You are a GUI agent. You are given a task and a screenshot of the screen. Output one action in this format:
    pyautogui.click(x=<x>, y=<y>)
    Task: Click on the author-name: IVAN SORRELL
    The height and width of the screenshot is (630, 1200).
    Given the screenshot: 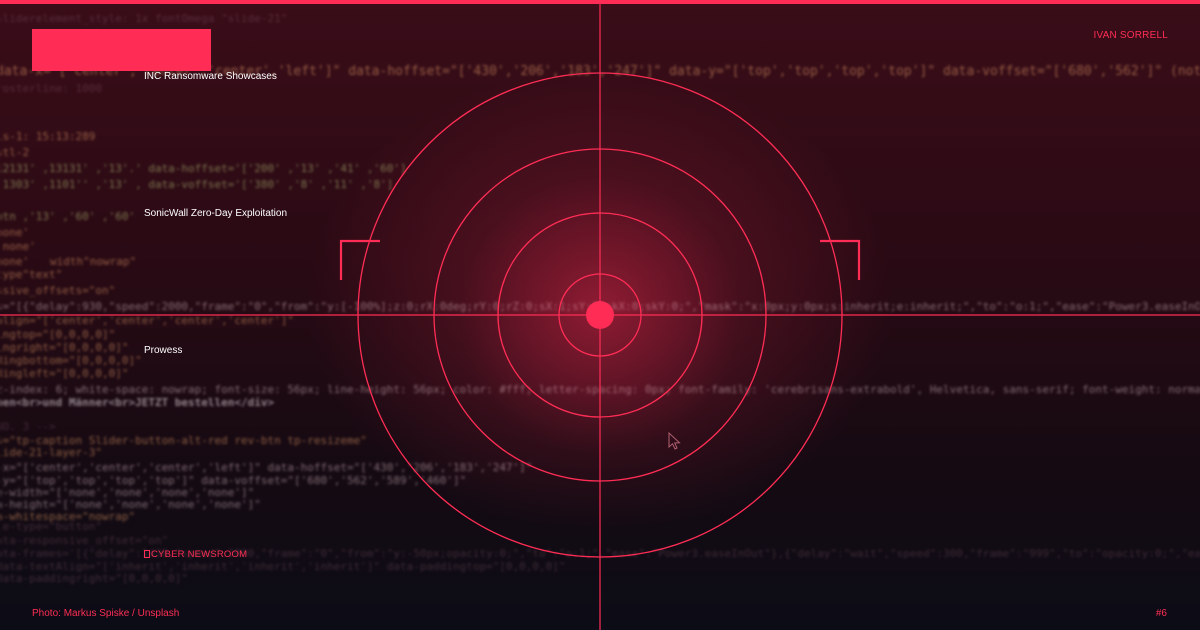 What is the action you would take?
    pyautogui.click(x=1130, y=35)
    